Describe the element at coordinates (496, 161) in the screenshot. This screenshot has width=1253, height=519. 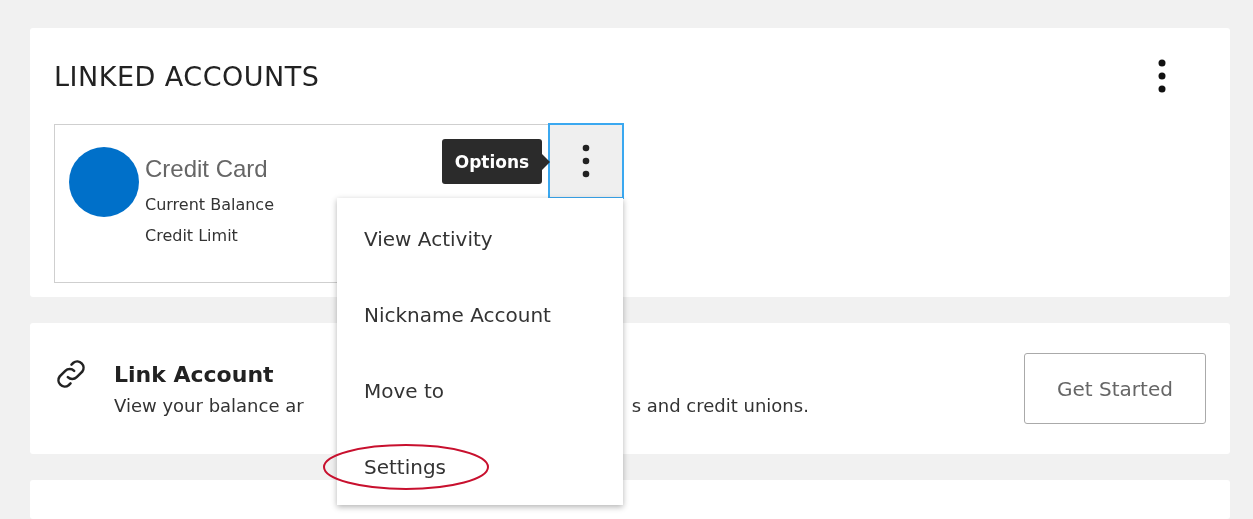
I see `options-tooltip: Options` at that location.